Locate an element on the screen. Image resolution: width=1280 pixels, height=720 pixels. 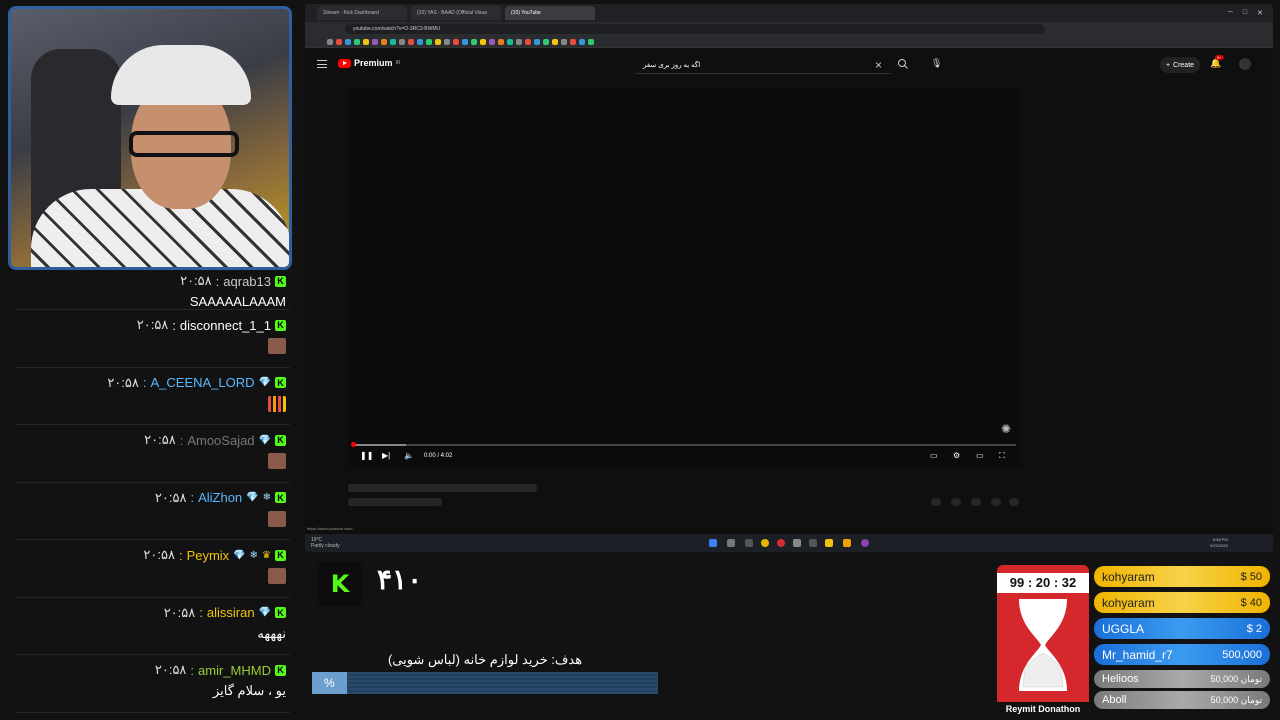
chat-username: AliZhon is located at coordinates (220, 497).